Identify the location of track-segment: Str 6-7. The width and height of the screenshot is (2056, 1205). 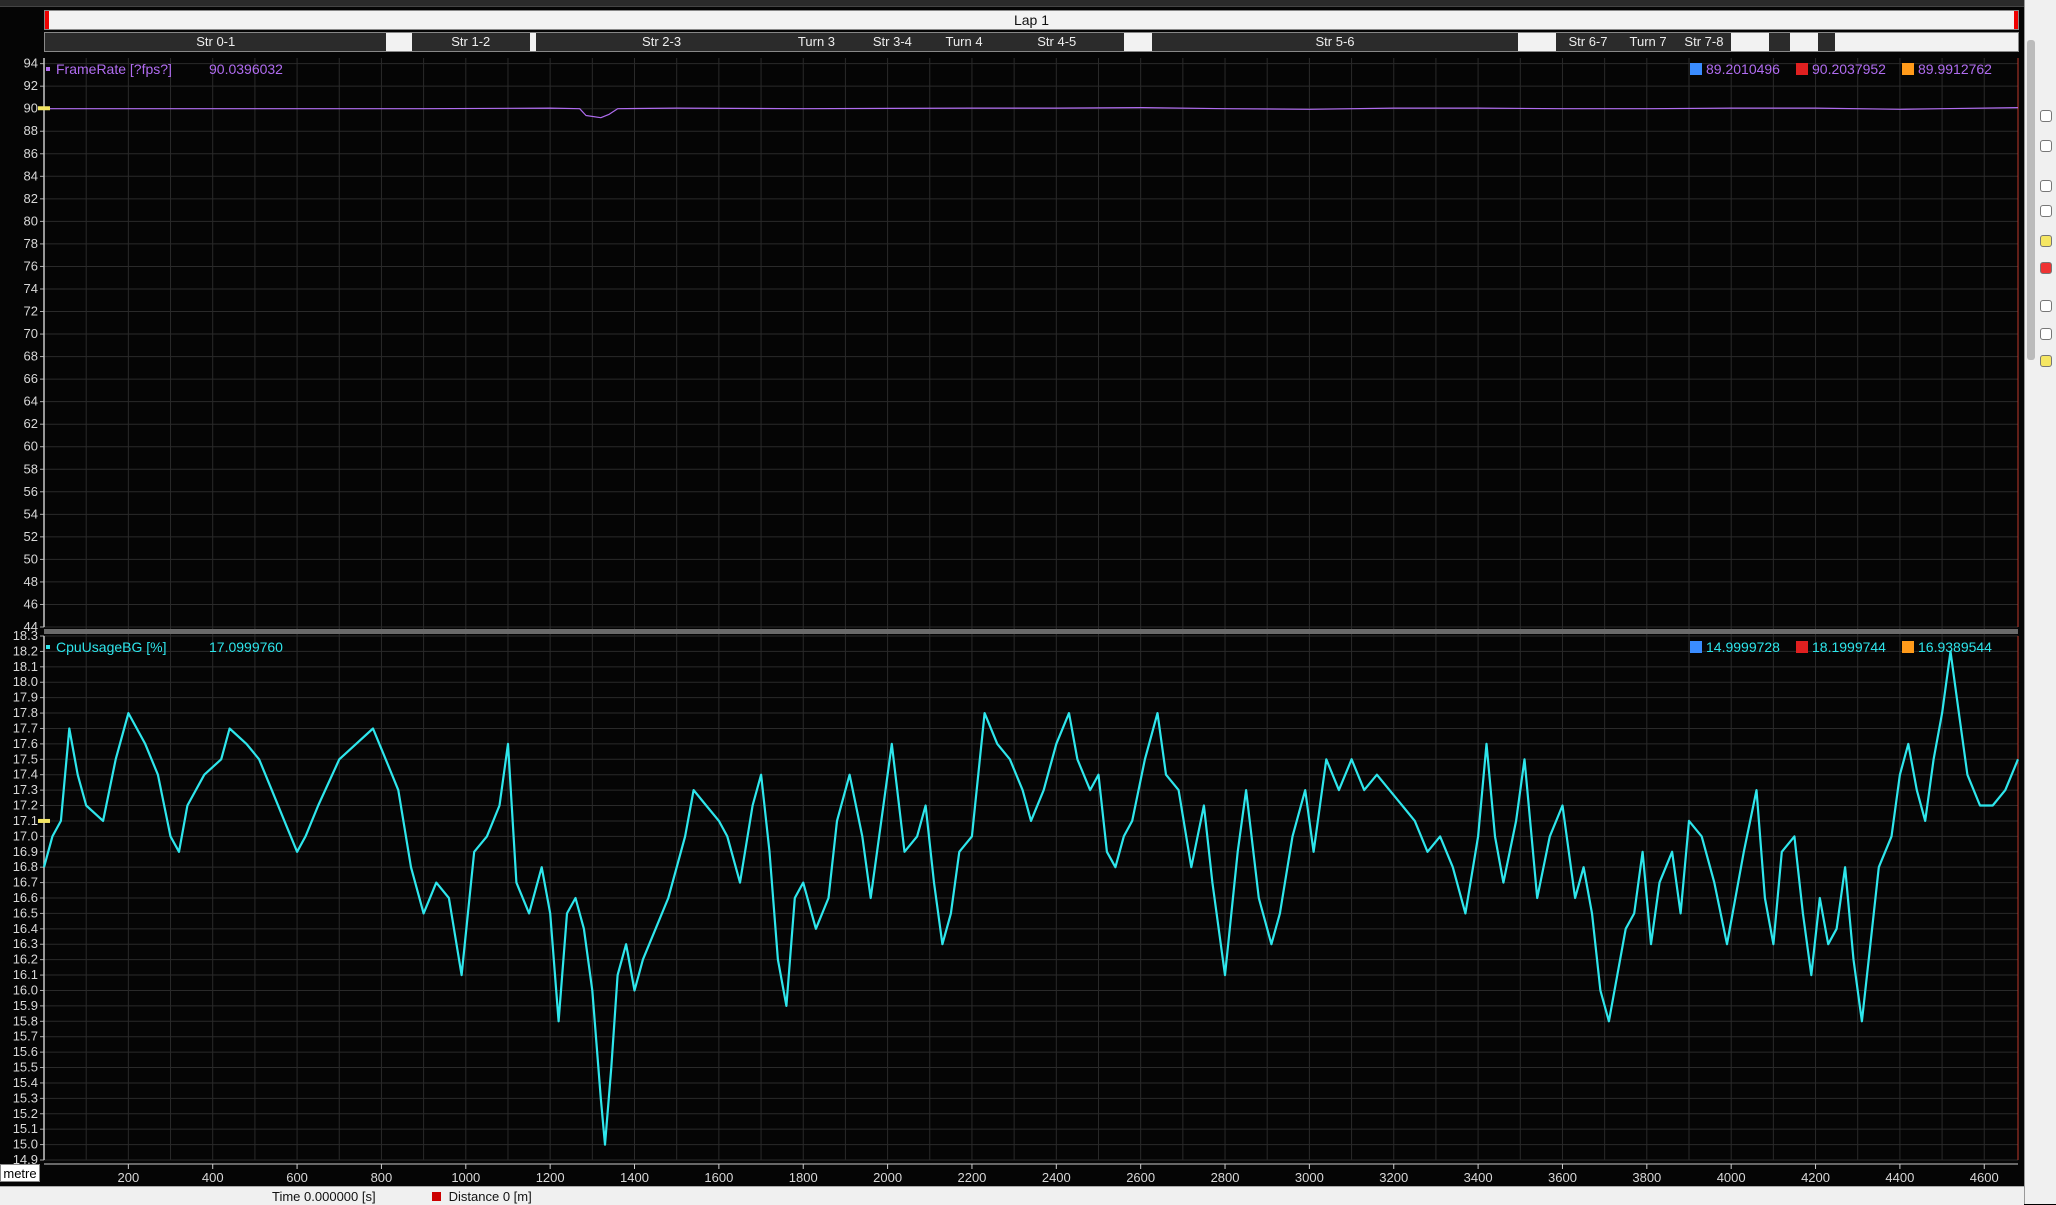
(1588, 42).